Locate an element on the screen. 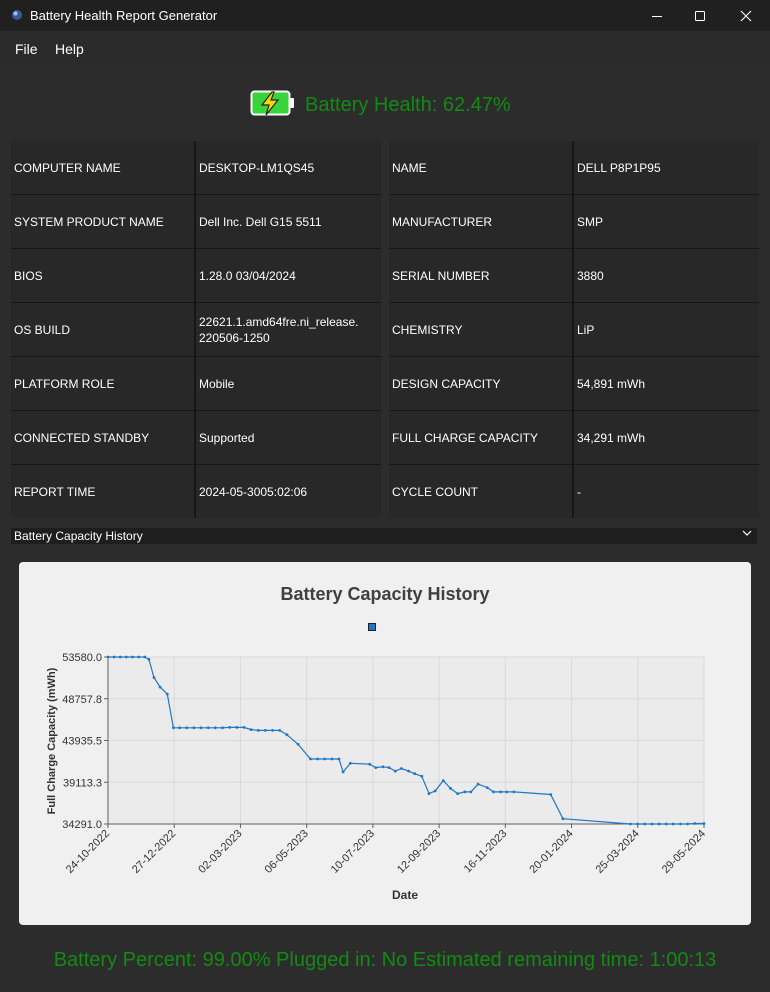 This screenshot has height=992, width=770. battery-info-row: CYCLE COUNT - is located at coordinates (574, 491).